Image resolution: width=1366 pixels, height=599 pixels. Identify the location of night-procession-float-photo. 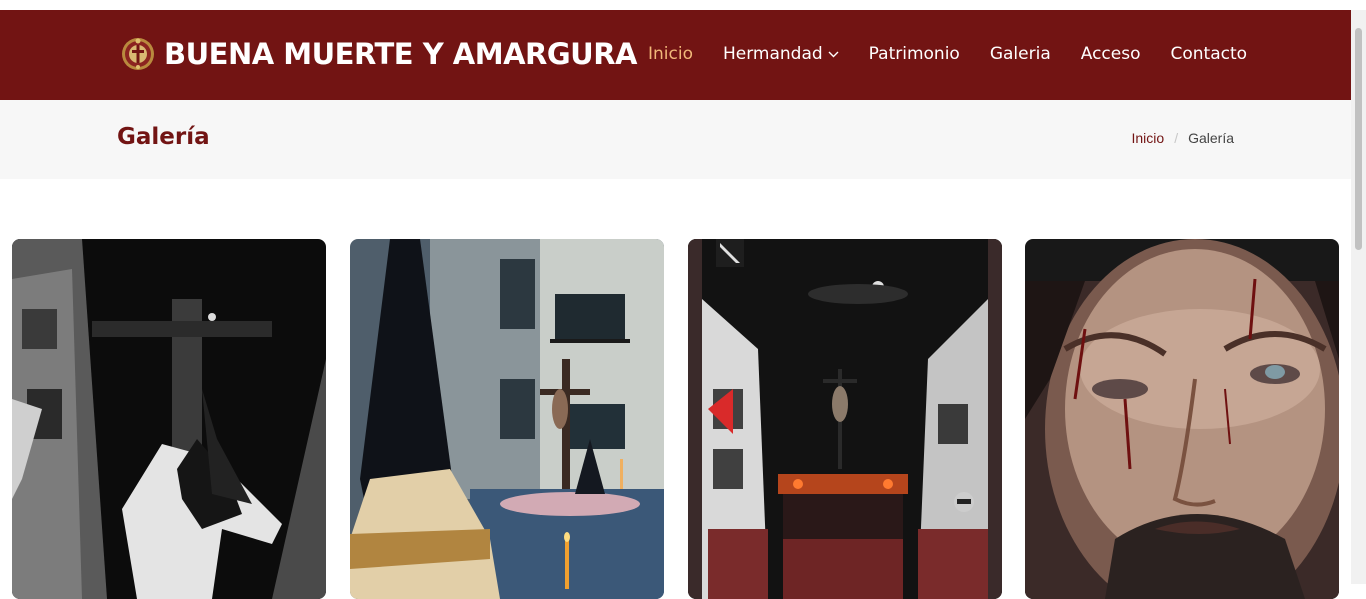
(845, 419).